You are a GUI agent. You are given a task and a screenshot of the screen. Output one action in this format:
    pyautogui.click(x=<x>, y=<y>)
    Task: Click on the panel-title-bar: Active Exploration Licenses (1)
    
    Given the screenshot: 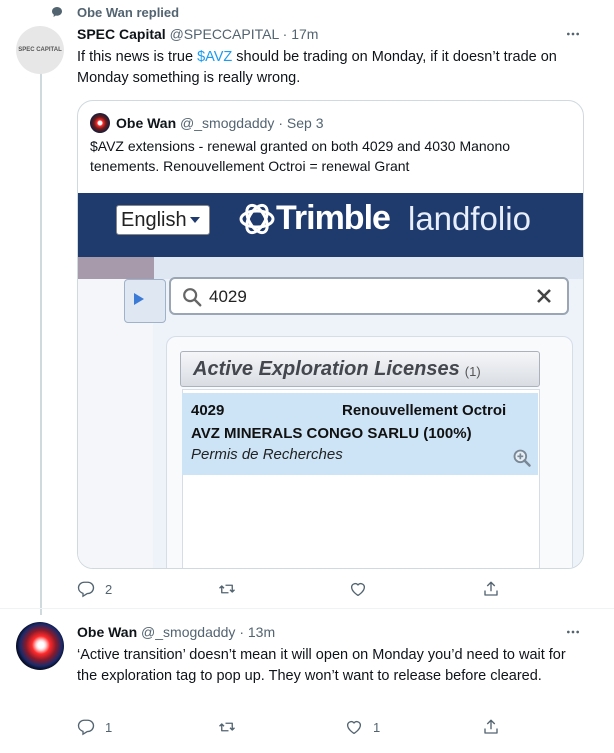 What is the action you would take?
    pyautogui.click(x=360, y=369)
    